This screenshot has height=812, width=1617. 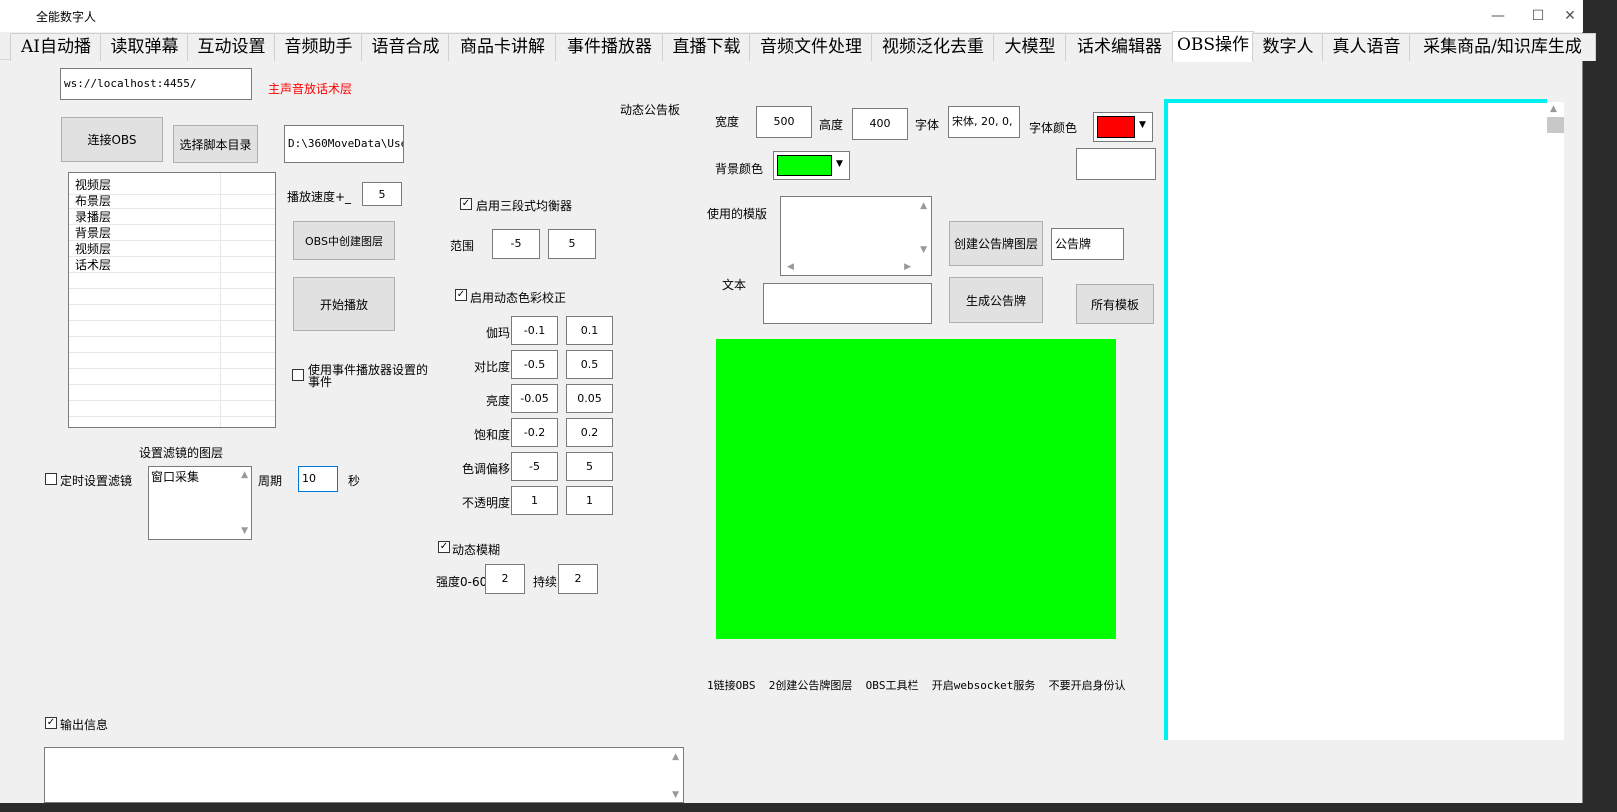 What do you see at coordinates (811, 47) in the screenshot?
I see `tab-8: 音频文件处理` at bounding box center [811, 47].